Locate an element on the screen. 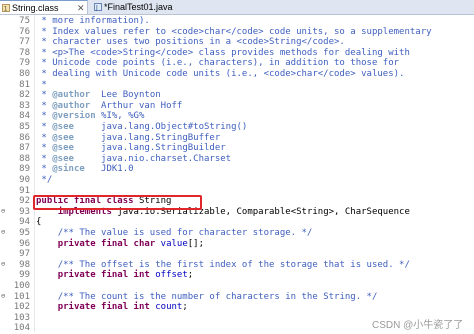 Image resolution: width=474 pixels, height=334 pixels. code-line: * more information). is located at coordinates (93, 21).